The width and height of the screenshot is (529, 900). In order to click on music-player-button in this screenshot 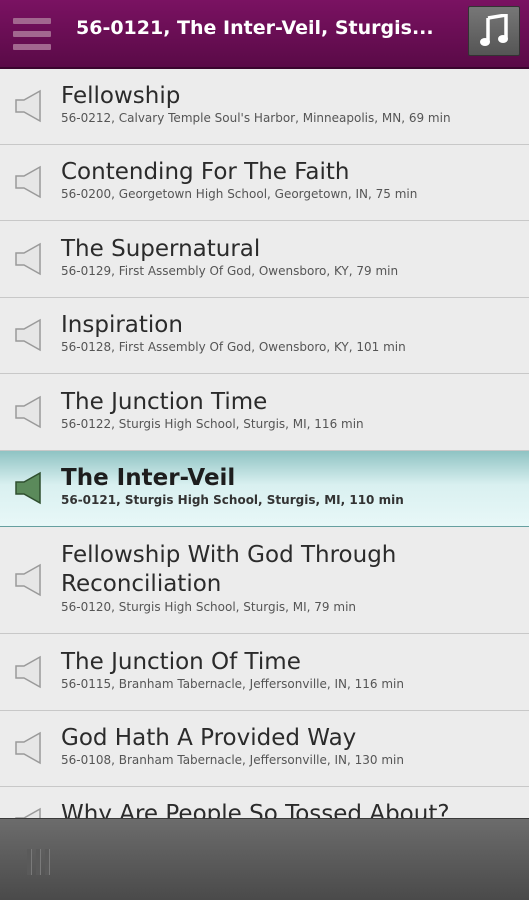, I will do `click(494, 31)`.